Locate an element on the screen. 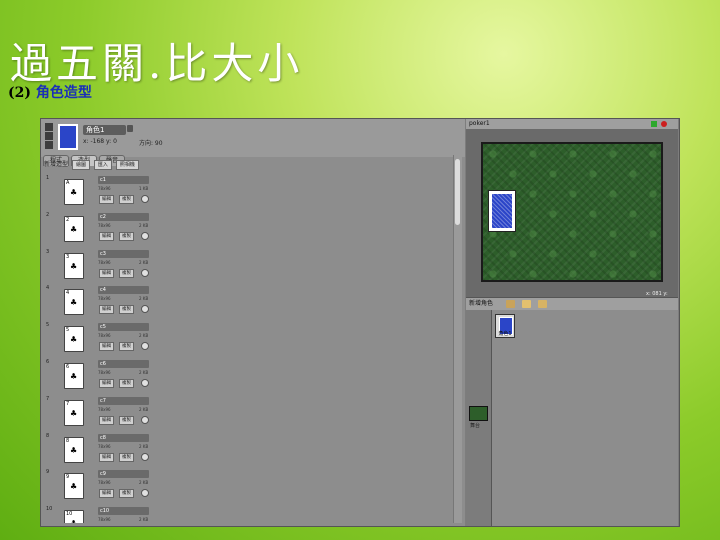 This screenshot has height=540, width=720. costume-thumbnail: 2 ♣ is located at coordinates (74, 228).